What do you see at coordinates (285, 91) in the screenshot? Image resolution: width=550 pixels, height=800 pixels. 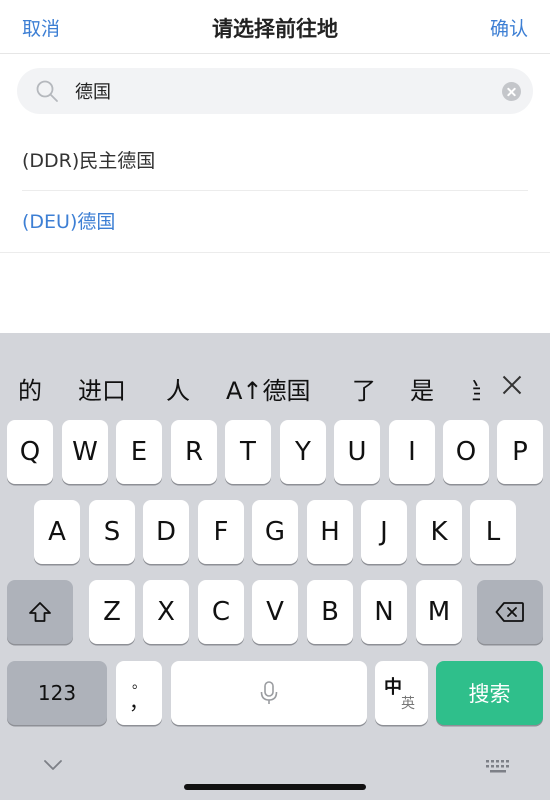 I see `search-input` at bounding box center [285, 91].